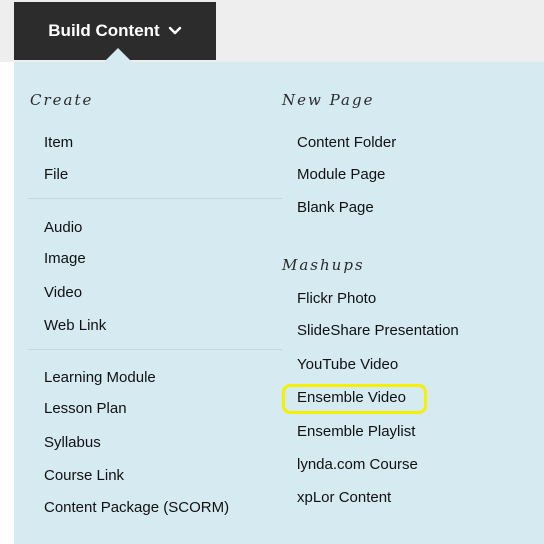 The image size is (544, 544). I want to click on menu-item-xplor-content: xpLor Content, so click(344, 497).